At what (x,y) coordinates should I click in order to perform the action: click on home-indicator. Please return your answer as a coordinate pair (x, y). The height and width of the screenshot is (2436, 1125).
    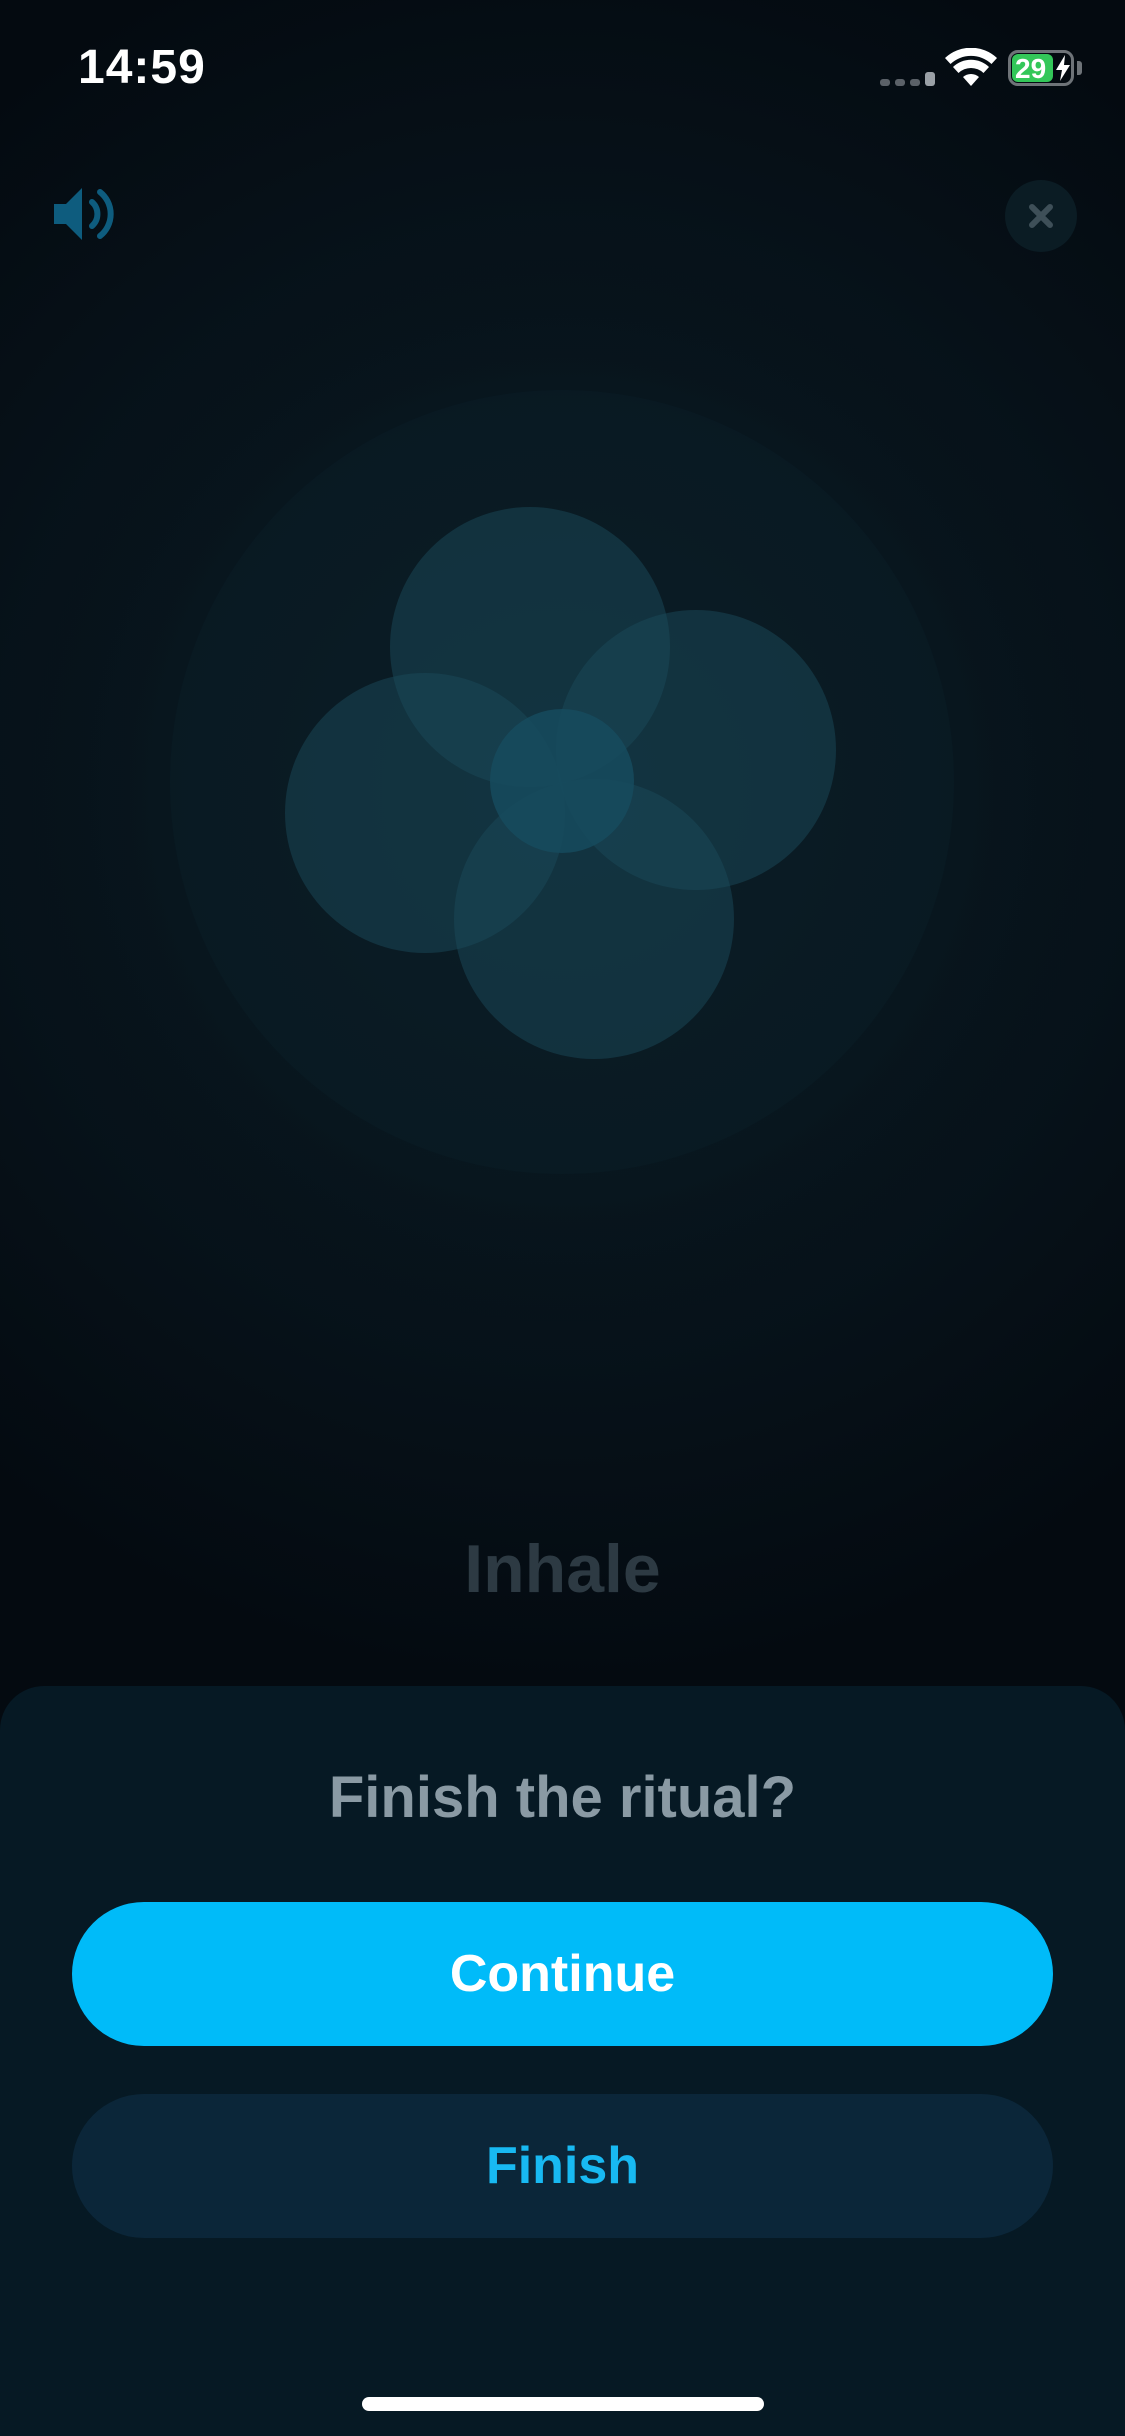
    Looking at the image, I should click on (563, 2404).